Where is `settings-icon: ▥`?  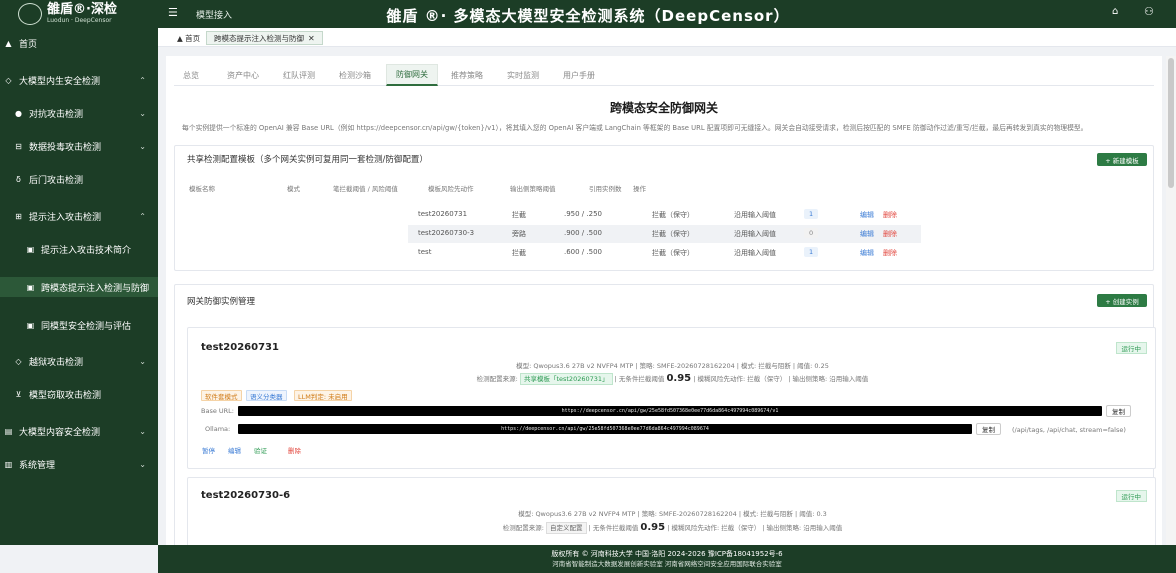
settings-icon: ▥ is located at coordinates (8, 464).